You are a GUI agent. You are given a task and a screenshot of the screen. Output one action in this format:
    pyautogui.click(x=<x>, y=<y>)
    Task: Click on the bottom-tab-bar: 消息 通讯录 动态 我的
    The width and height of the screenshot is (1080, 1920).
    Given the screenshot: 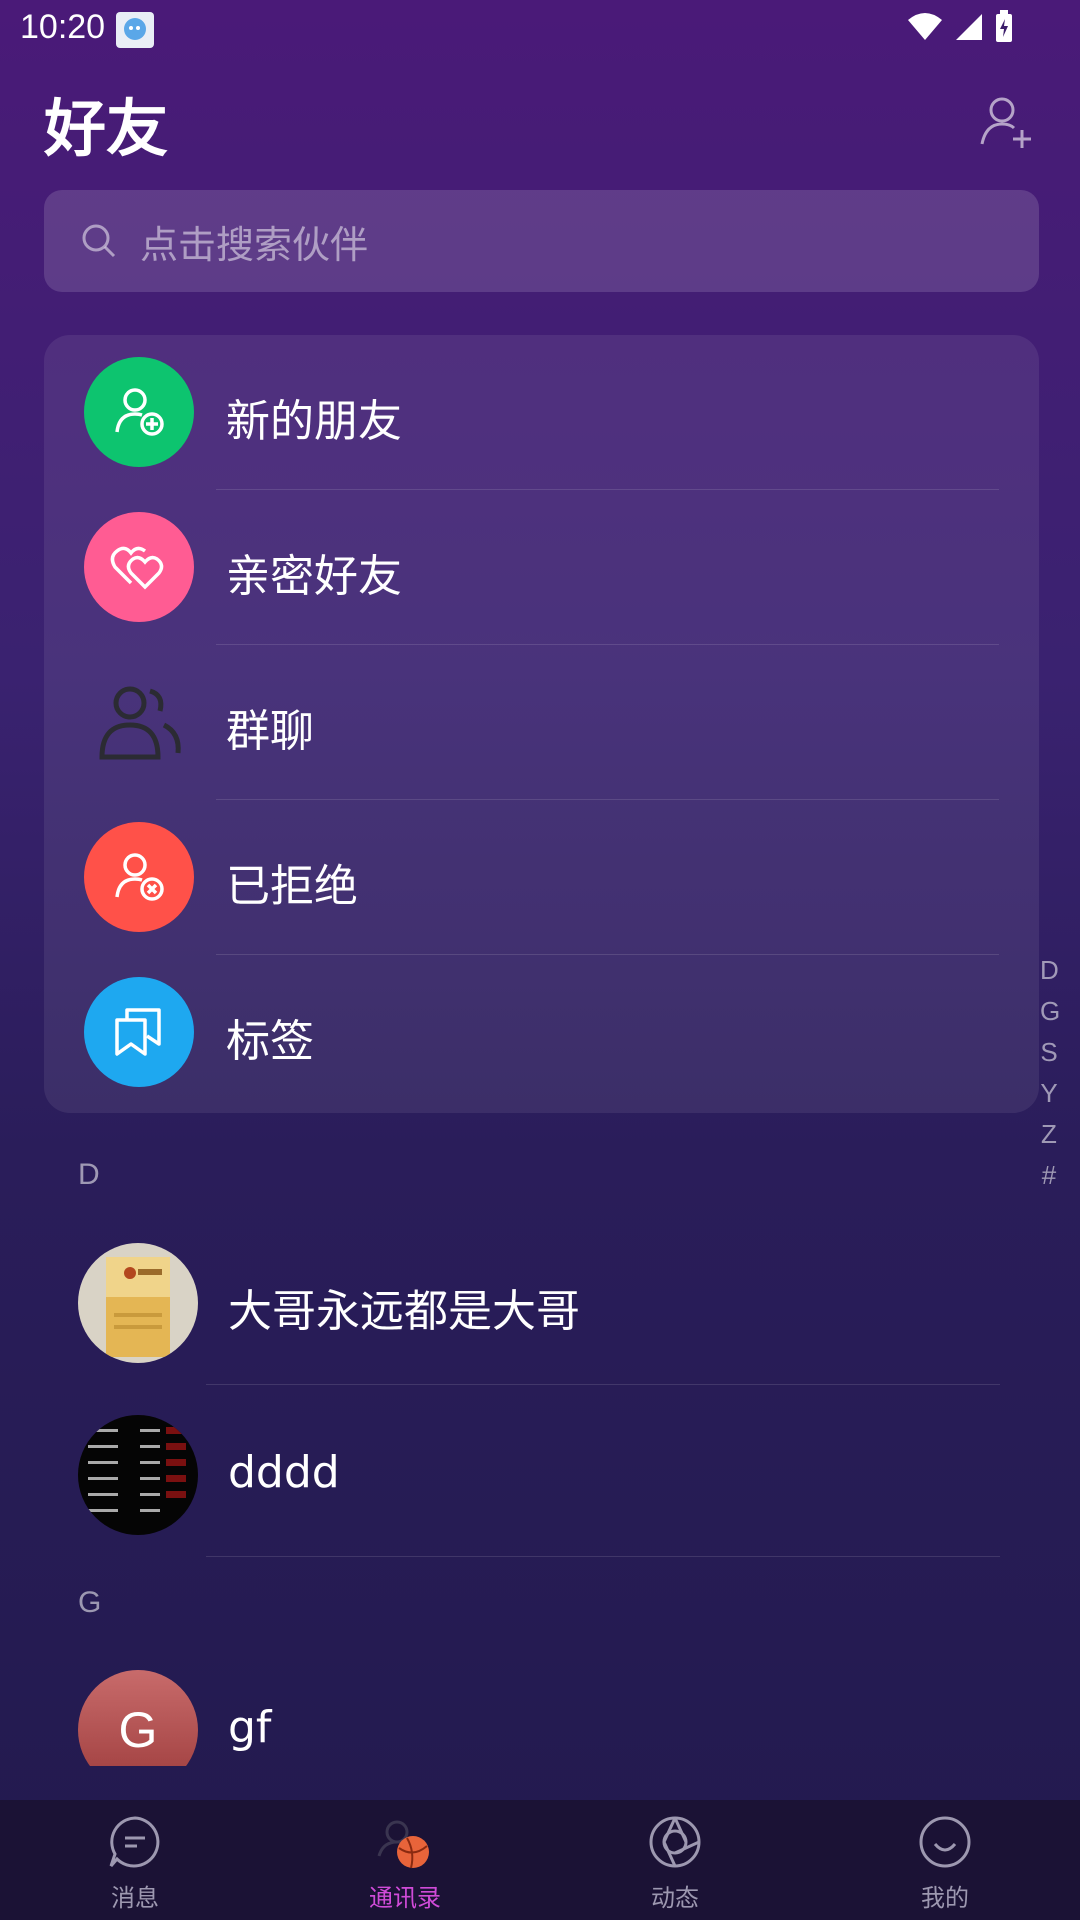 What is the action you would take?
    pyautogui.click(x=540, y=1860)
    